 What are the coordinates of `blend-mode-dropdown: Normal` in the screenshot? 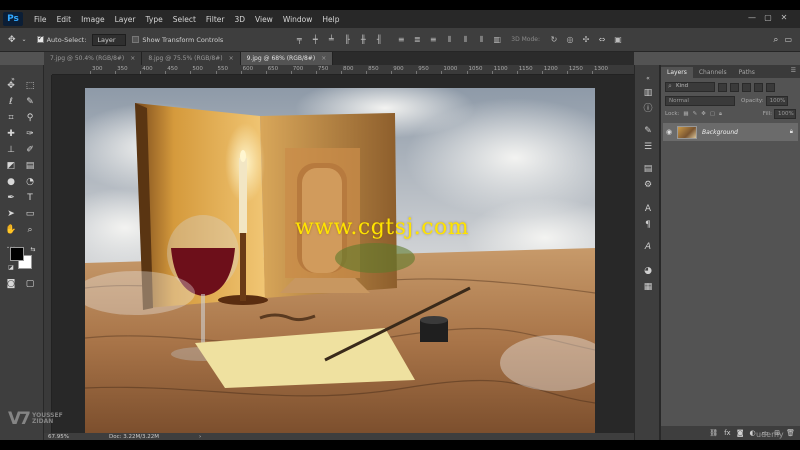 It's located at (700, 101).